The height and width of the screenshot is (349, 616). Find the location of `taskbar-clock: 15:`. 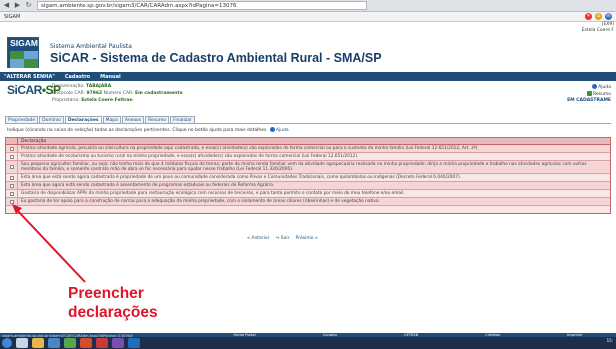

taskbar-clock: 15: is located at coordinates (609, 340).